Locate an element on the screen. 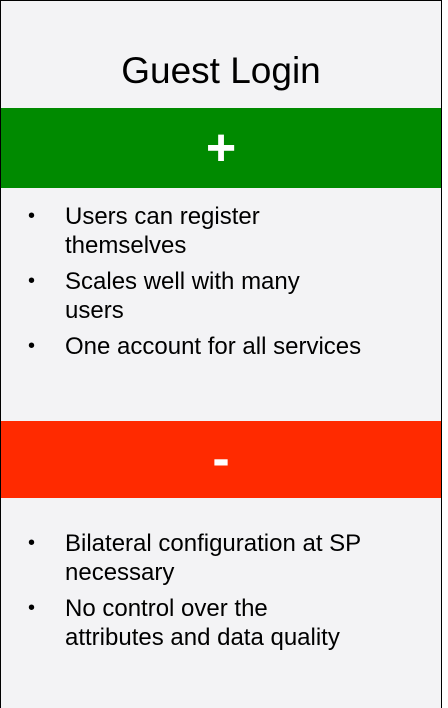 The image size is (448, 708). list-item: • One account for all services is located at coordinates (181, 346).